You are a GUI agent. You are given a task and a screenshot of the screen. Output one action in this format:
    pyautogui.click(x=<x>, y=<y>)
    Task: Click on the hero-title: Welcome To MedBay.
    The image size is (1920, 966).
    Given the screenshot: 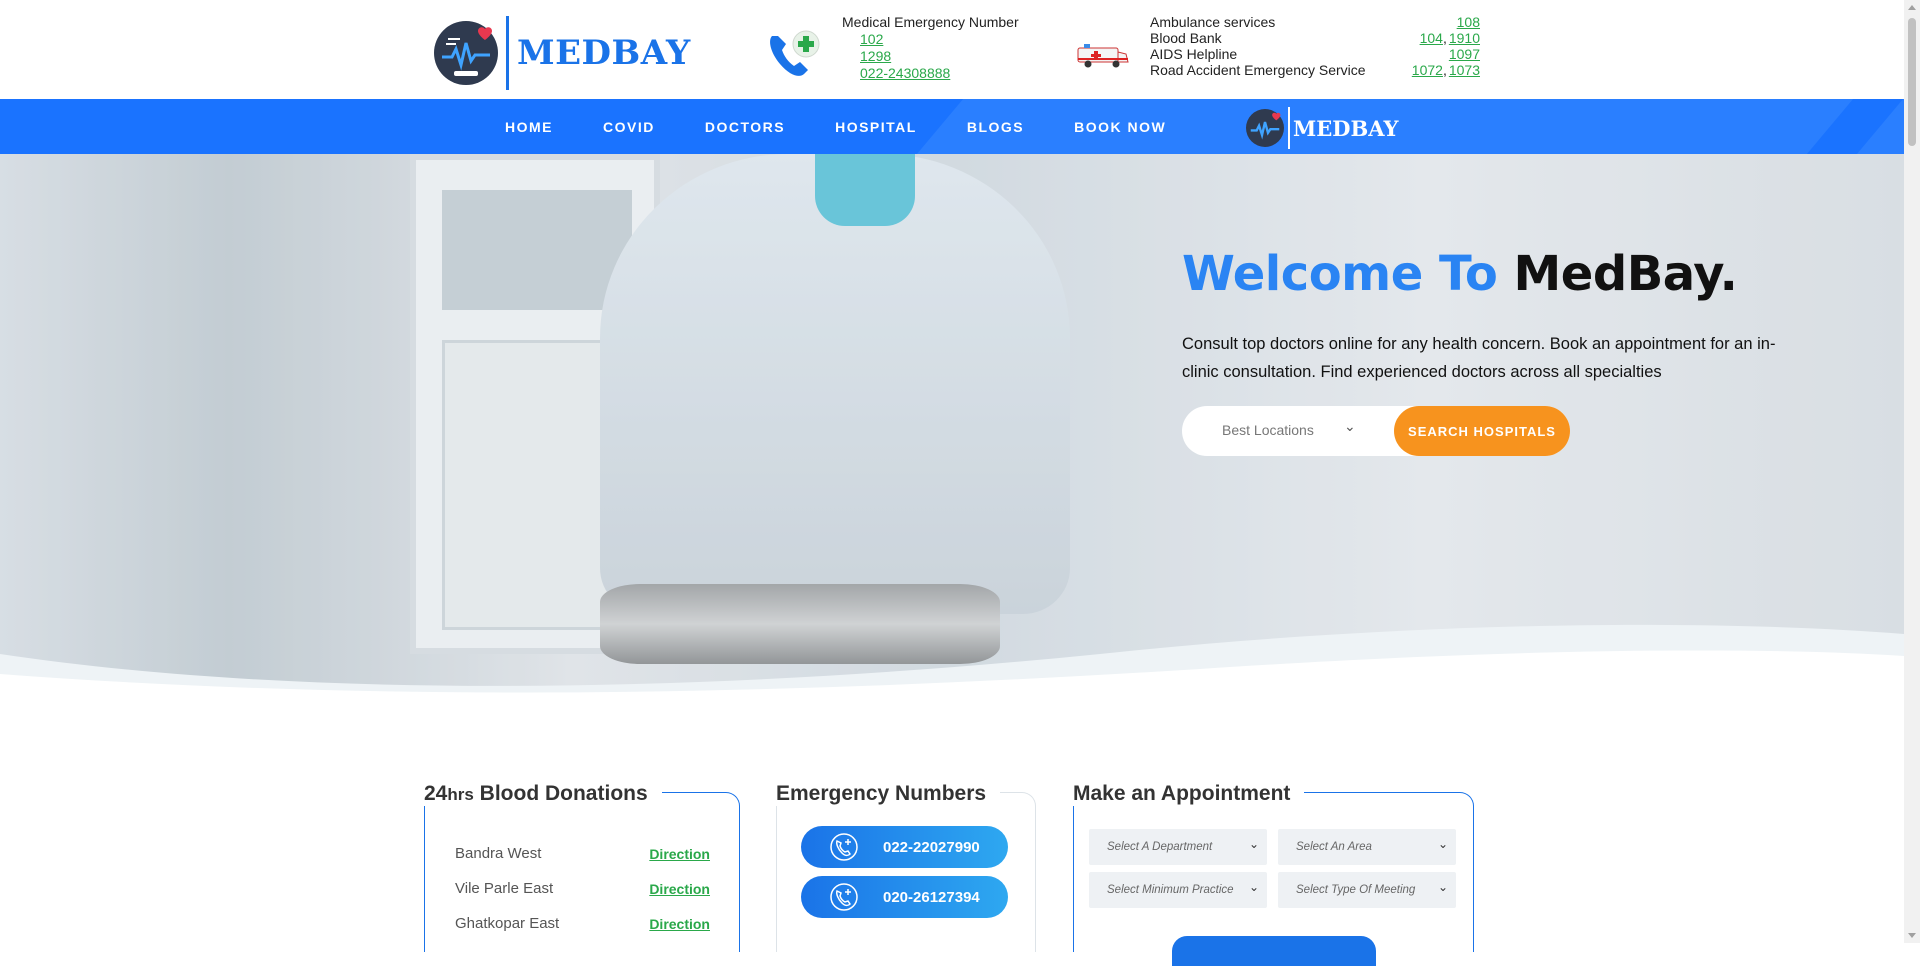 What is the action you would take?
    pyautogui.click(x=1460, y=274)
    